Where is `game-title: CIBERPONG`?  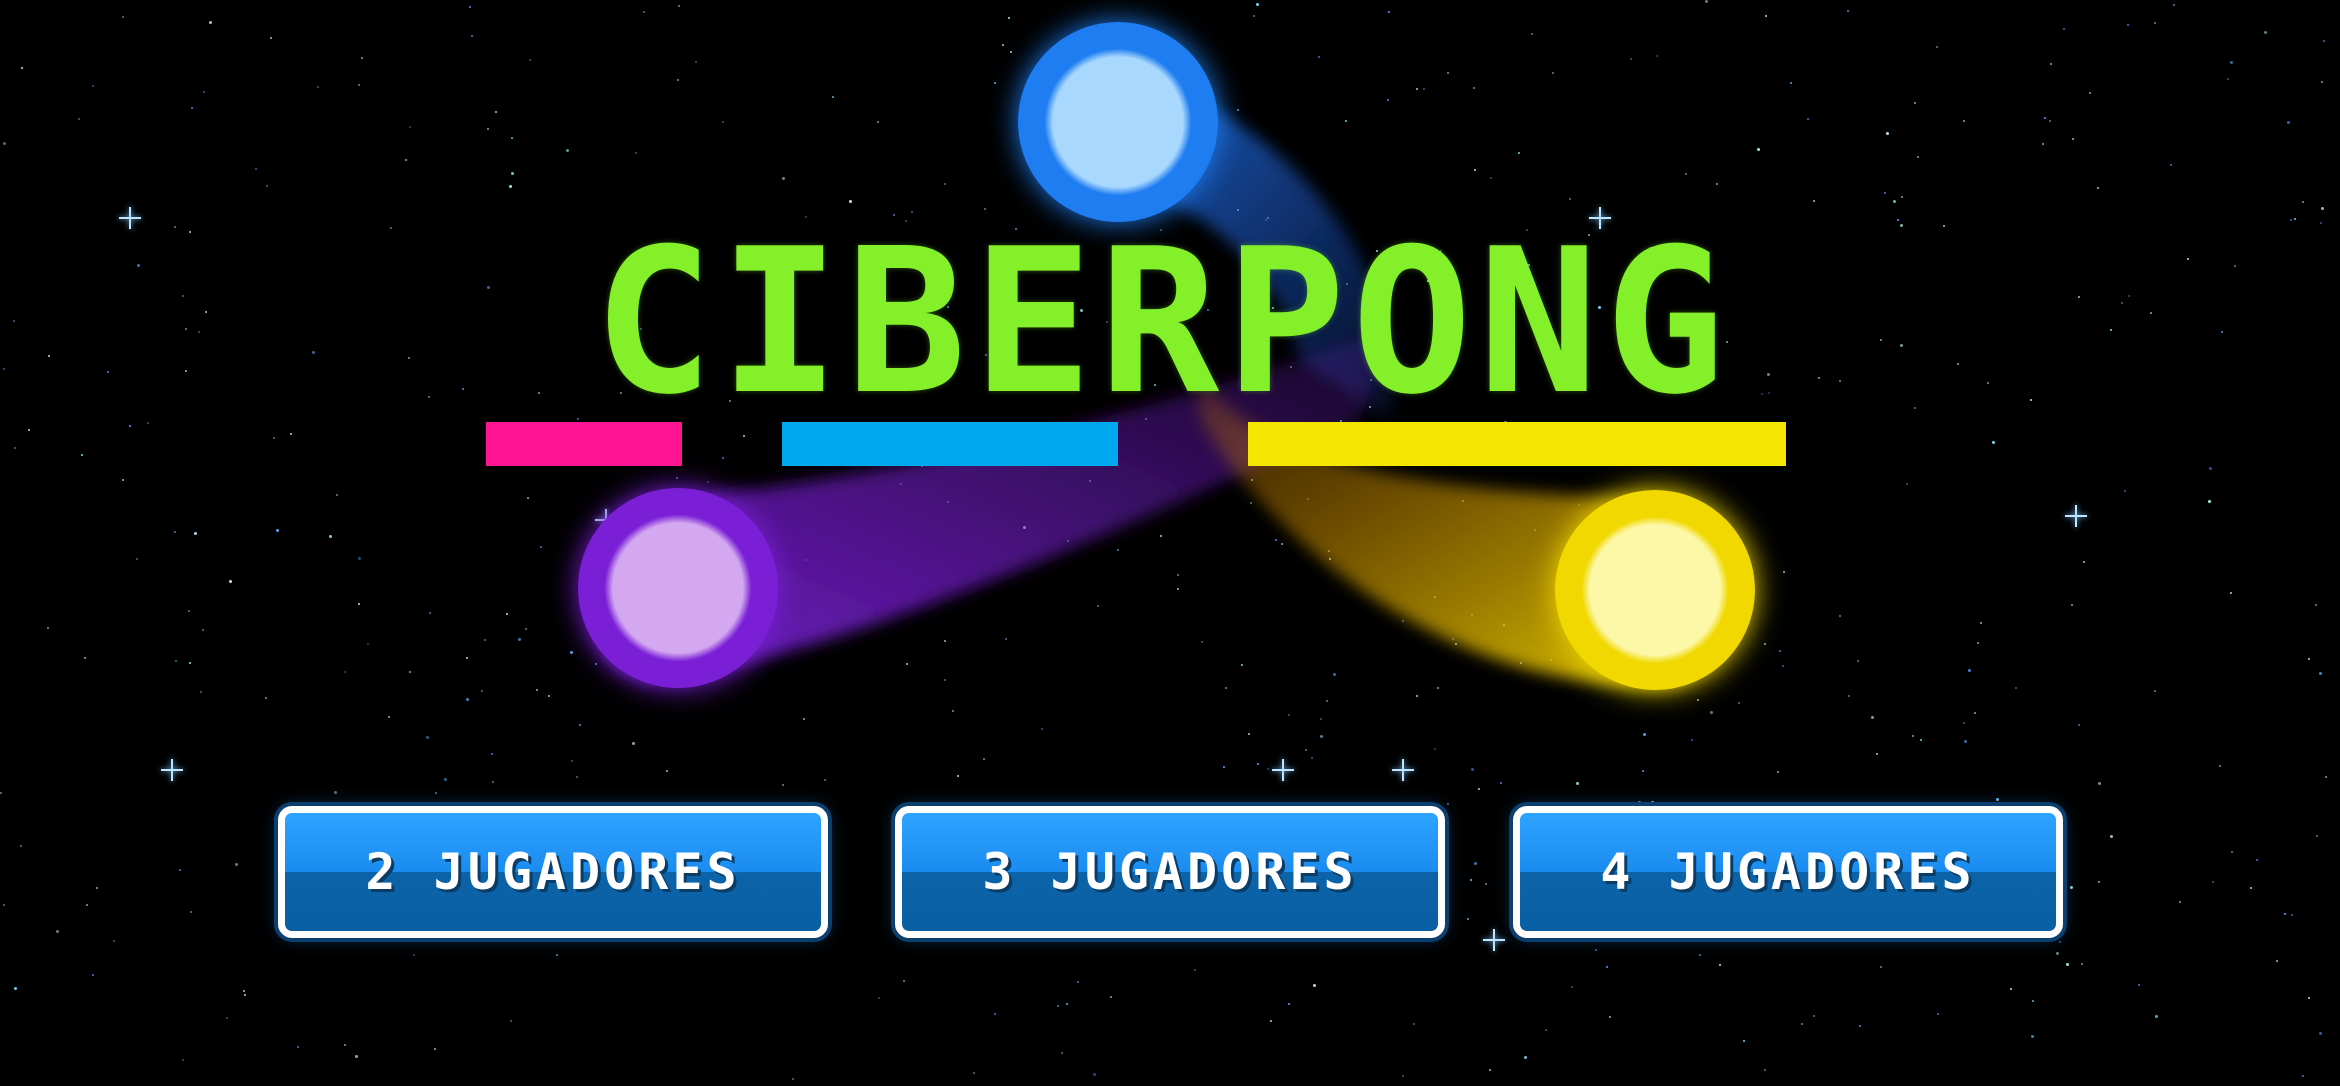
game-title: CIBERPONG is located at coordinates (1162, 322).